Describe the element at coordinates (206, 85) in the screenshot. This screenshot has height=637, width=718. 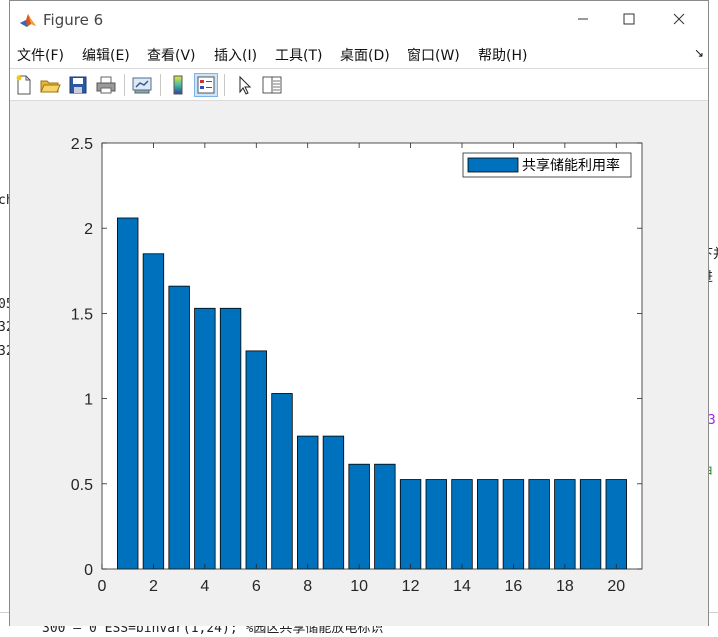
I see `legend-icon` at that location.